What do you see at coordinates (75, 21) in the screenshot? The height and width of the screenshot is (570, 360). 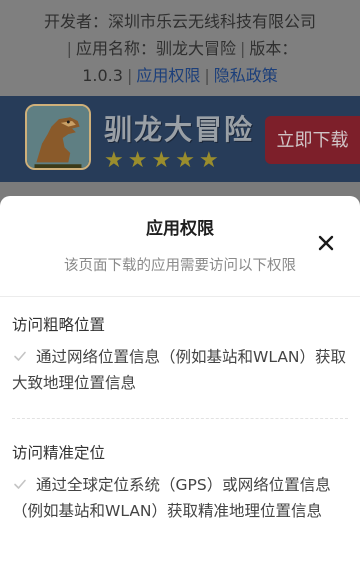 I see `developer-label: 开发者：` at bounding box center [75, 21].